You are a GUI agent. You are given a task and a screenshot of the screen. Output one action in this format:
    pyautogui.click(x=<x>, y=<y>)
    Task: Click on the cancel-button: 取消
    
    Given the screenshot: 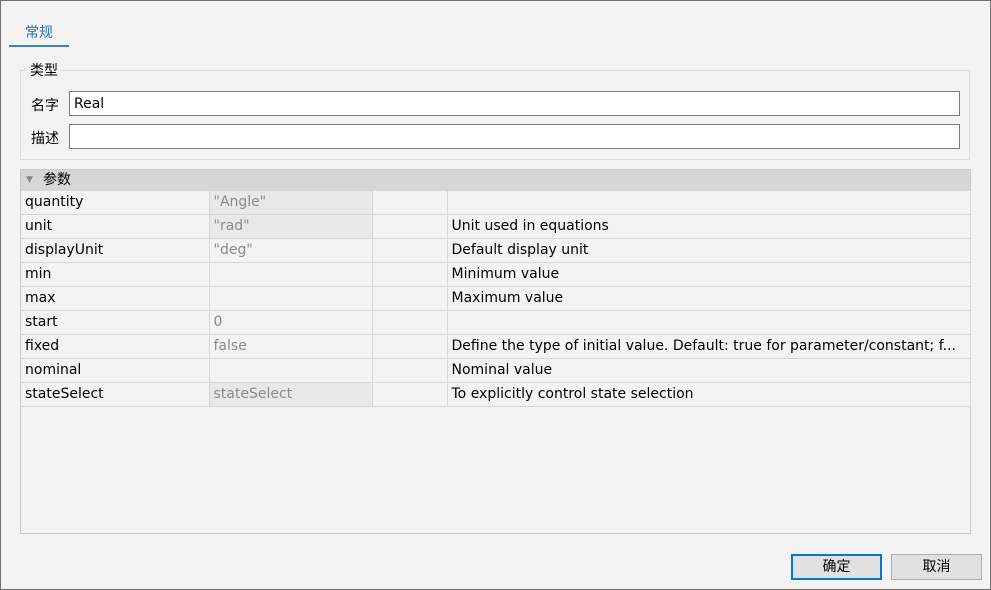 What is the action you would take?
    pyautogui.click(x=936, y=567)
    